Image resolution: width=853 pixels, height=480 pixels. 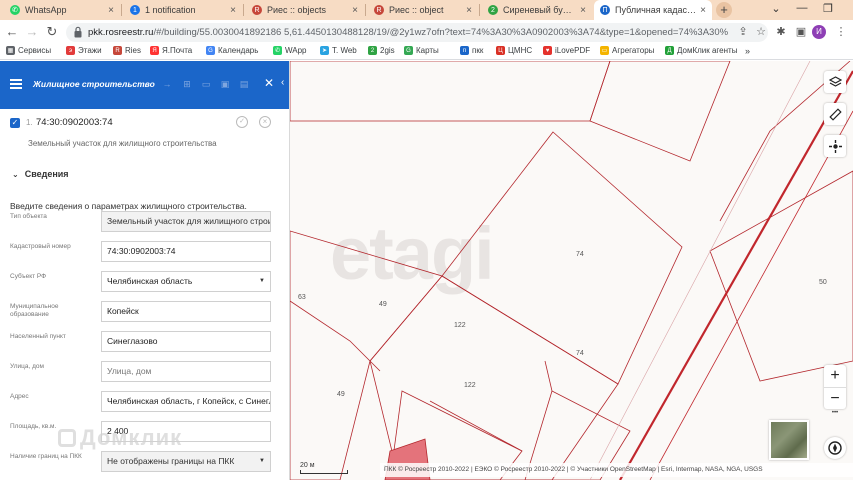 I want to click on boundaries-select: Не отображены границы на ПКК, so click(x=186, y=461).